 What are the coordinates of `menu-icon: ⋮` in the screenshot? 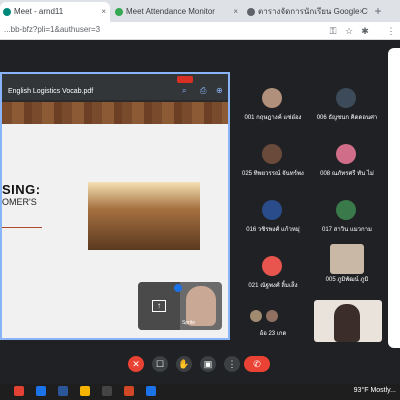 It's located at (391, 31).